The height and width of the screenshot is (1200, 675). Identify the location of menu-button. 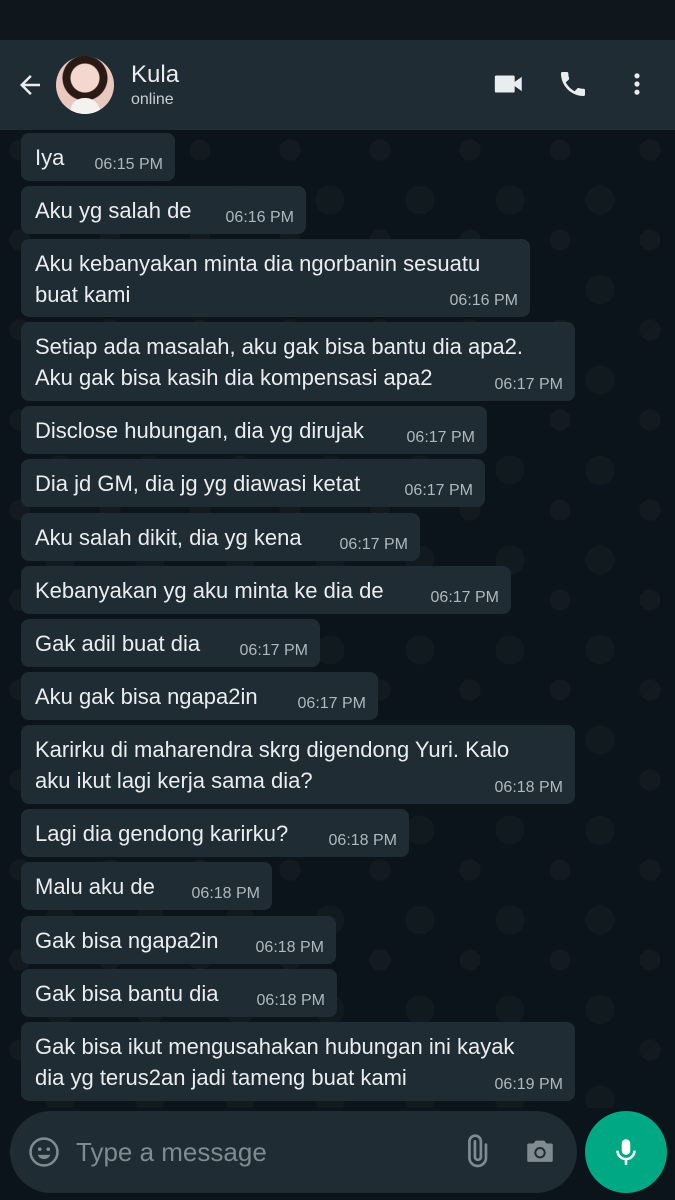
(637, 84).